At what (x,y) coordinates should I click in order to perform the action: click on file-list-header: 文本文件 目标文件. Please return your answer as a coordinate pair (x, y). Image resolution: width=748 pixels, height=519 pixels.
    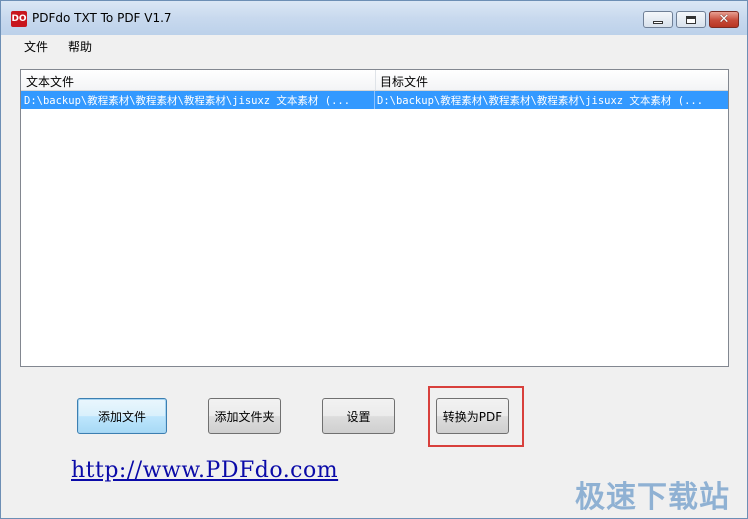
    Looking at the image, I should click on (374, 80).